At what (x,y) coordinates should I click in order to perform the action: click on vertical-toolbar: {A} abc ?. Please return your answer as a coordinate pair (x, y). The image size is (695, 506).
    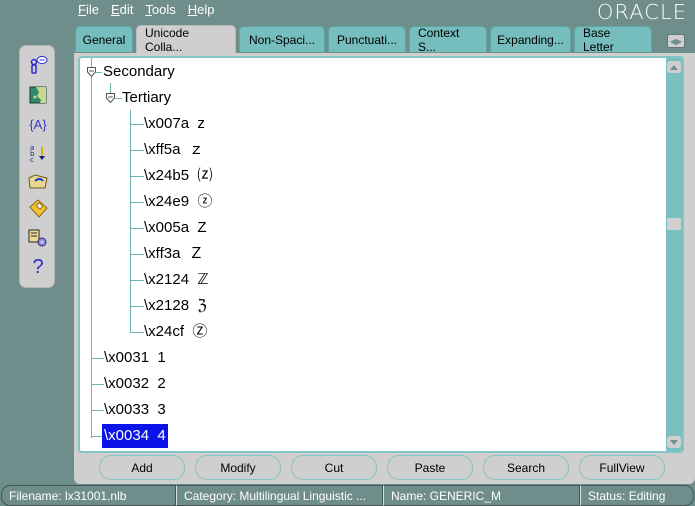
    Looking at the image, I should click on (37, 166).